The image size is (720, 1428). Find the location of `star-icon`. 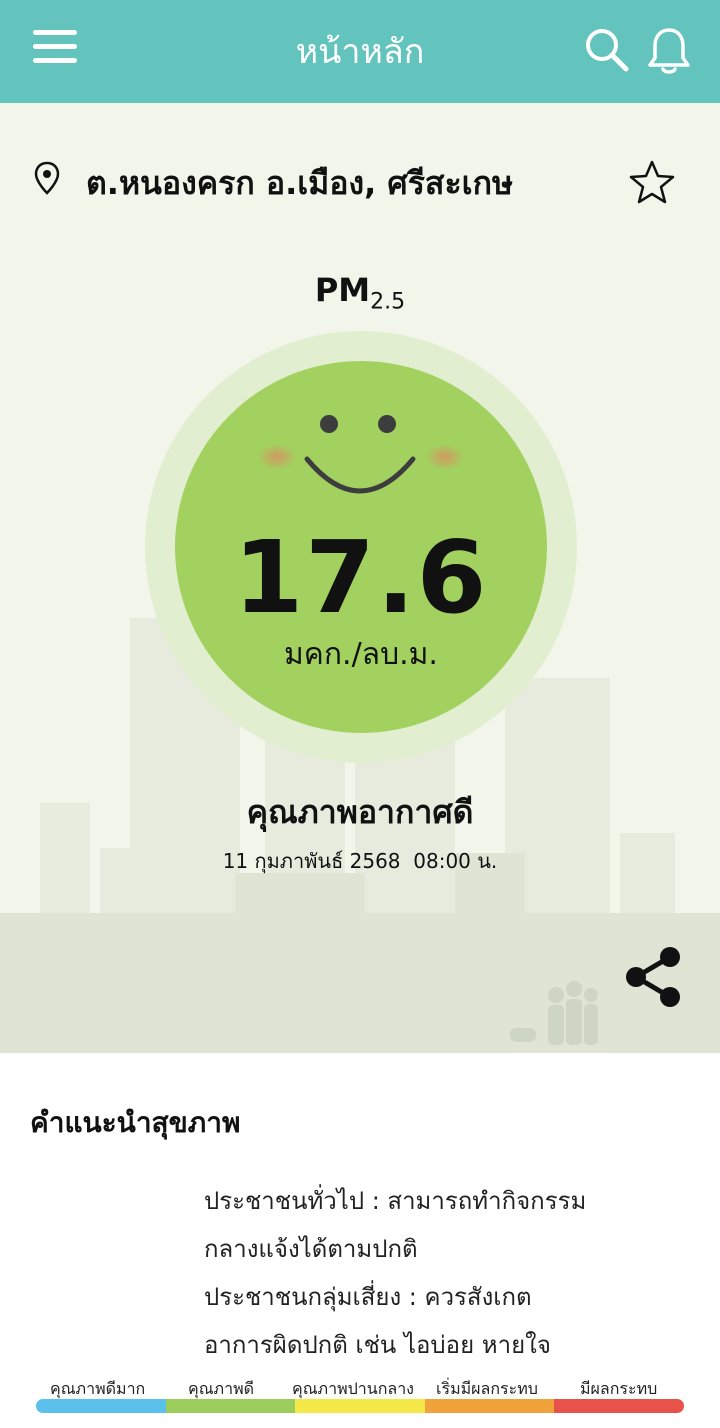

star-icon is located at coordinates (652, 182).